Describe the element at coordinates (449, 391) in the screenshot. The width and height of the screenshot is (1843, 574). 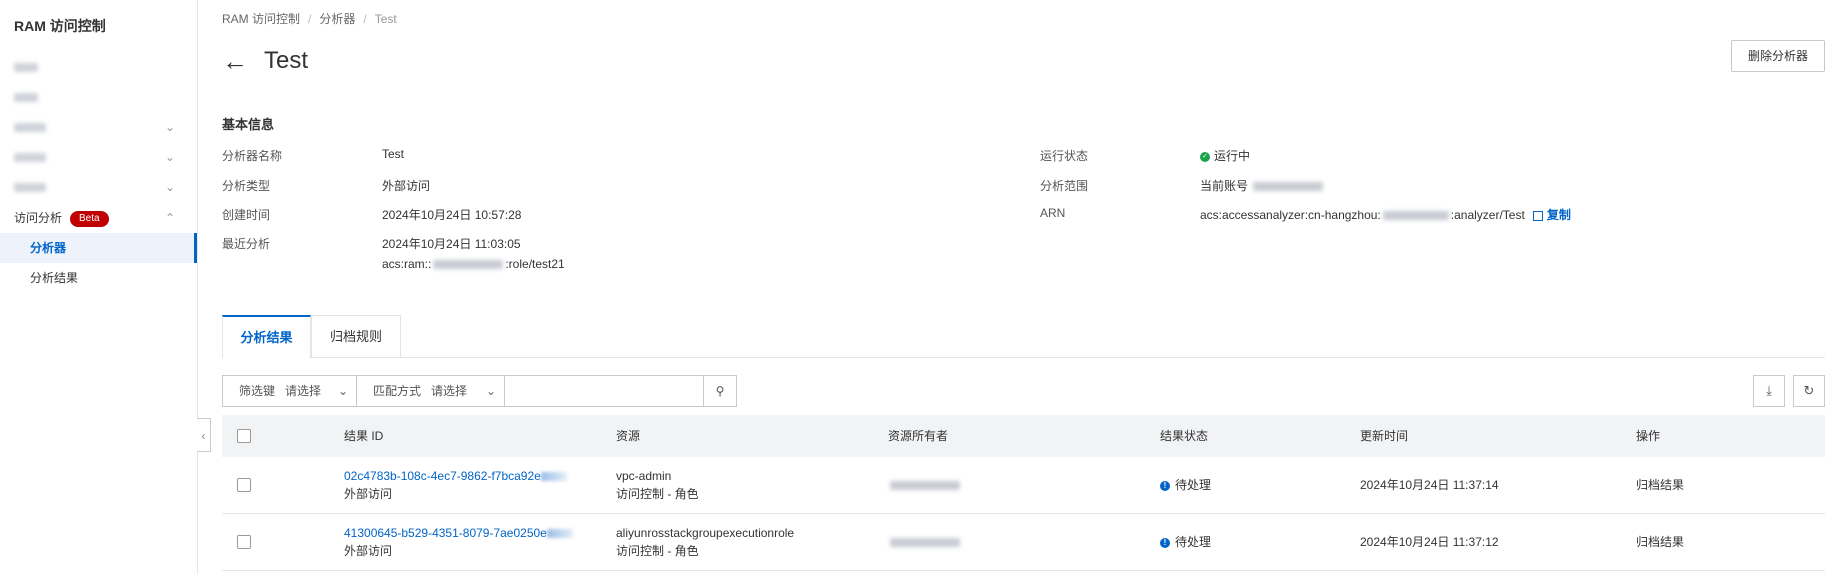
I see `match-mode-placeholder: 请选择` at that location.